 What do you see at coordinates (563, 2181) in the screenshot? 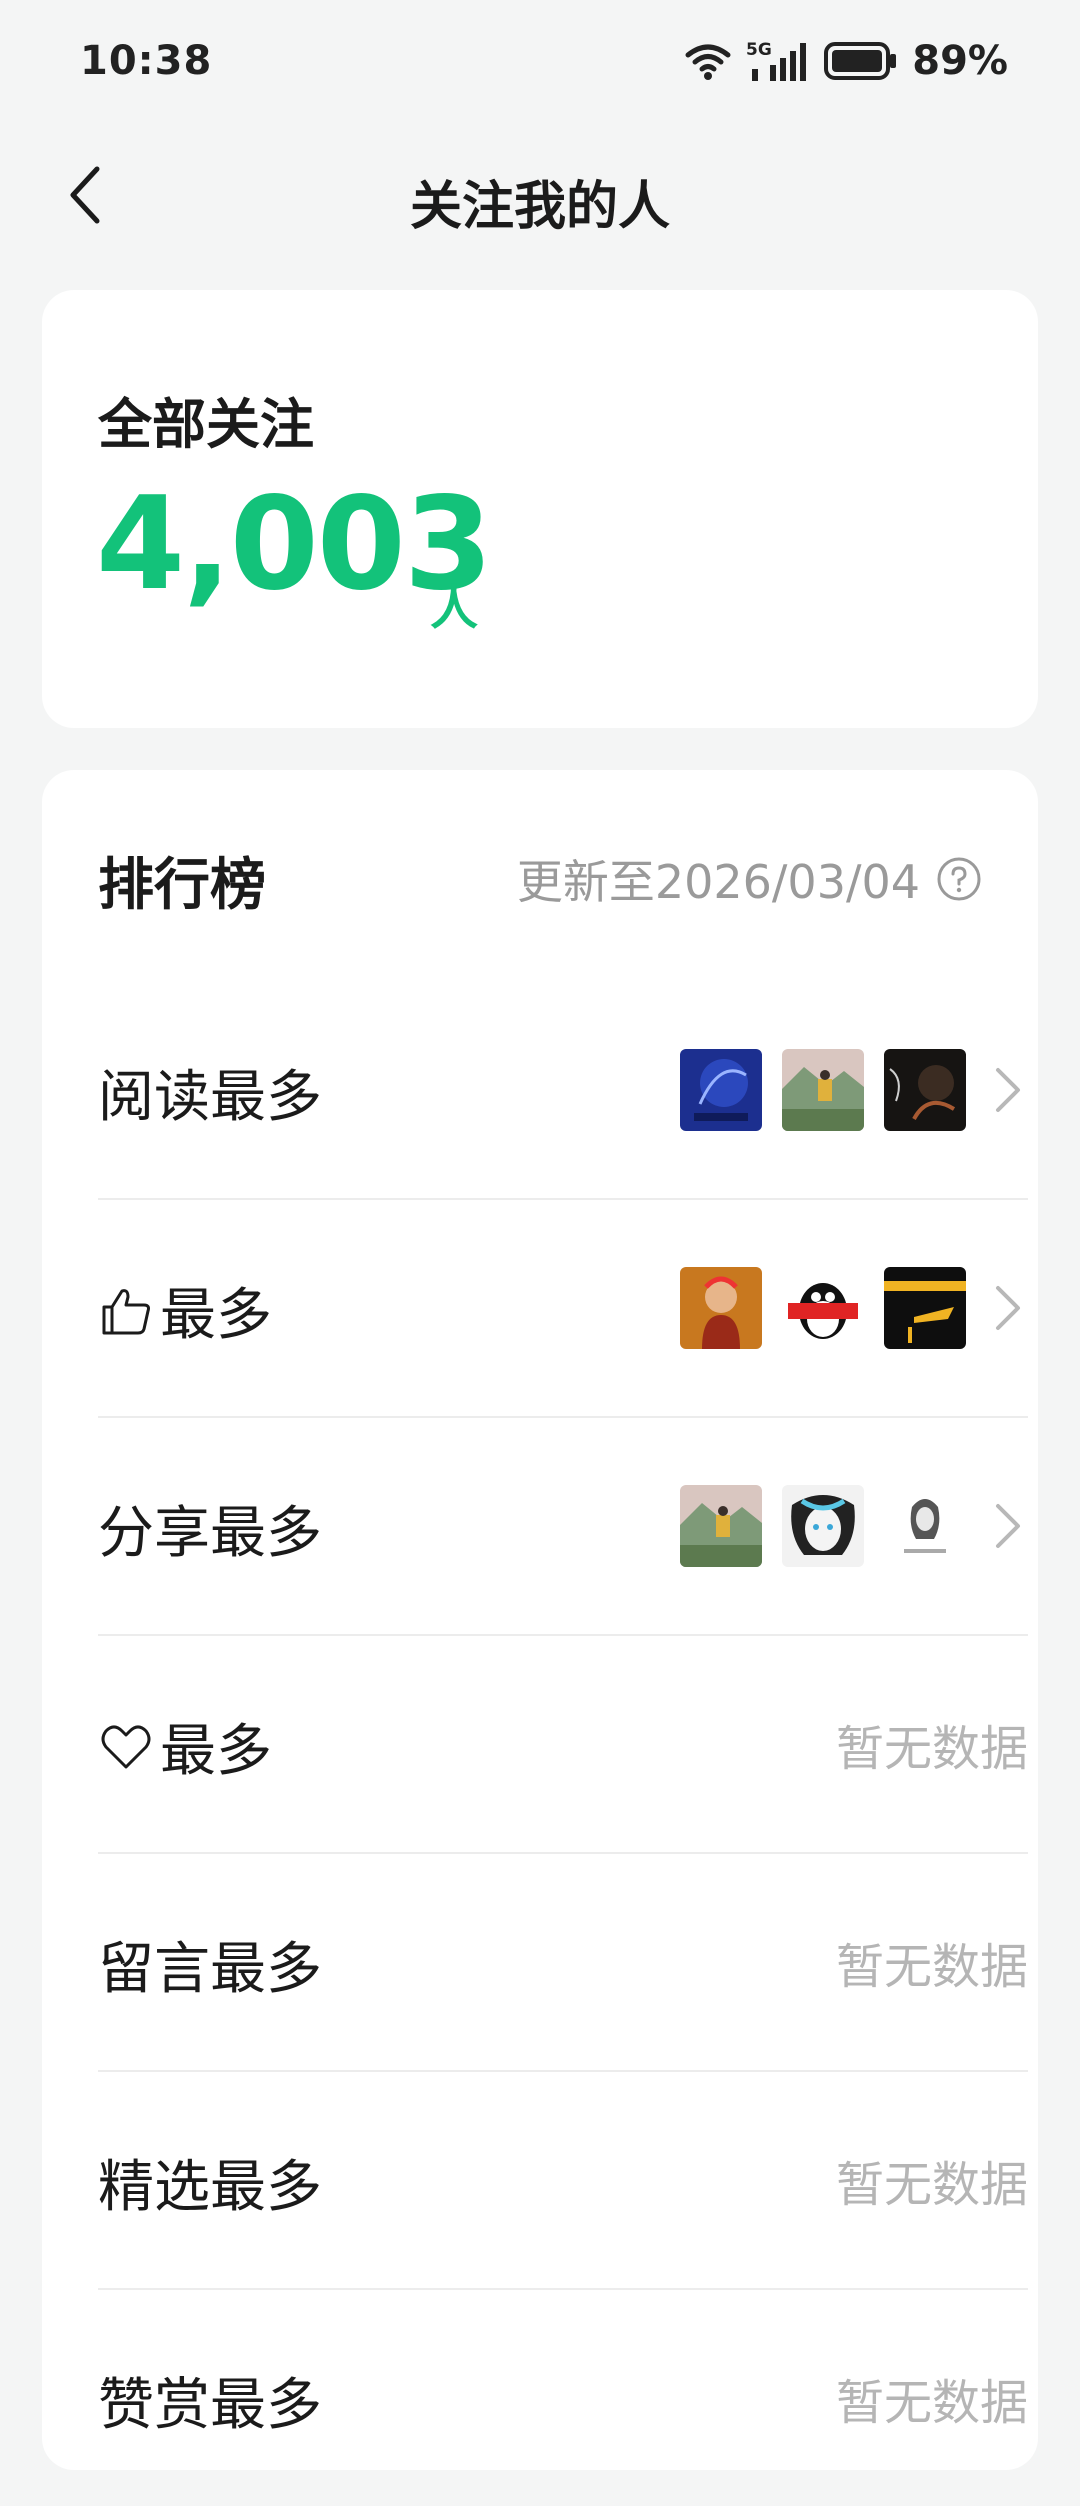
I see `ranking-row-most-featured: 精选最多 暂无数据` at bounding box center [563, 2181].